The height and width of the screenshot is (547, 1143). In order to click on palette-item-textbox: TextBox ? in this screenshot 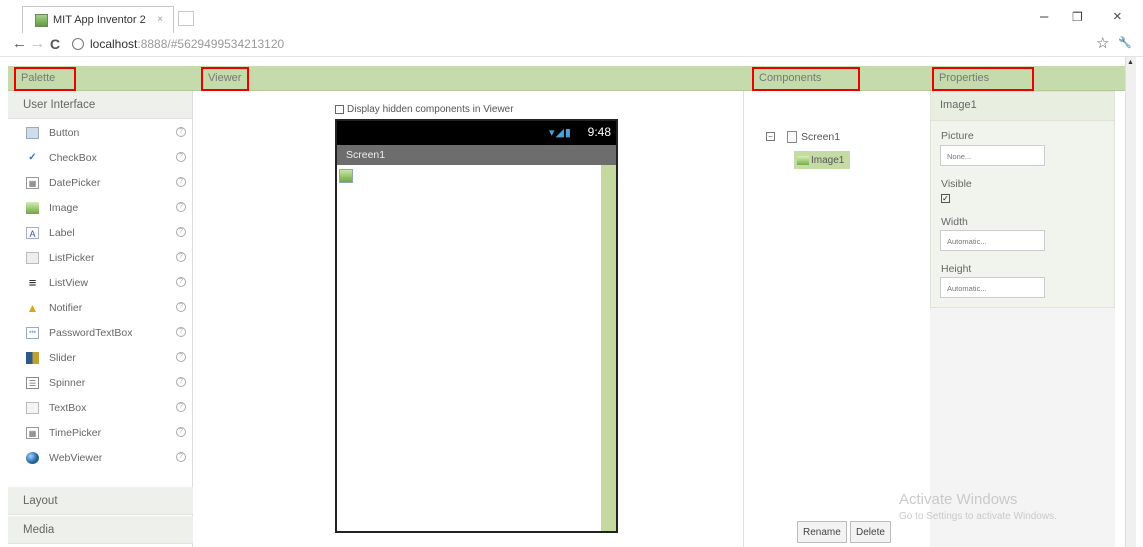, I will do `click(100, 407)`.